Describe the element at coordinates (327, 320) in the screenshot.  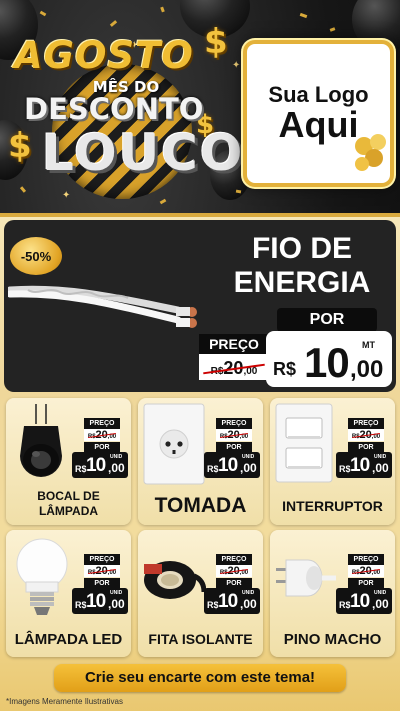
I see `por-label: POR` at that location.